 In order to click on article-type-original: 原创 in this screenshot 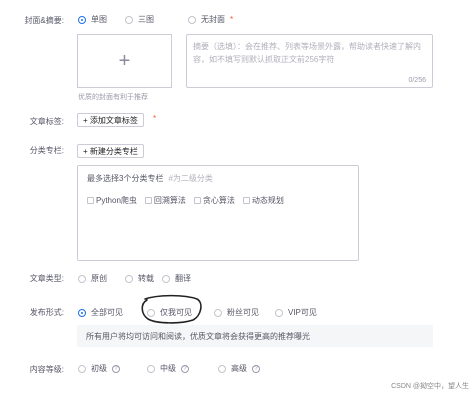, I will do `click(92, 278)`.